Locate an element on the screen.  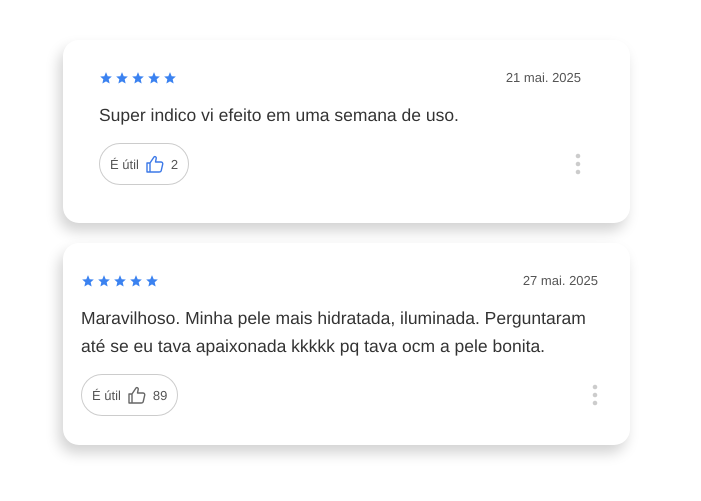
review-text: Maravilhoso. Minha pele mais hidratada, iluminada. Perguntaram até se eu tava apaixonada kkkkk pq tava ocm a pele bonita. is located at coordinates (334, 332).